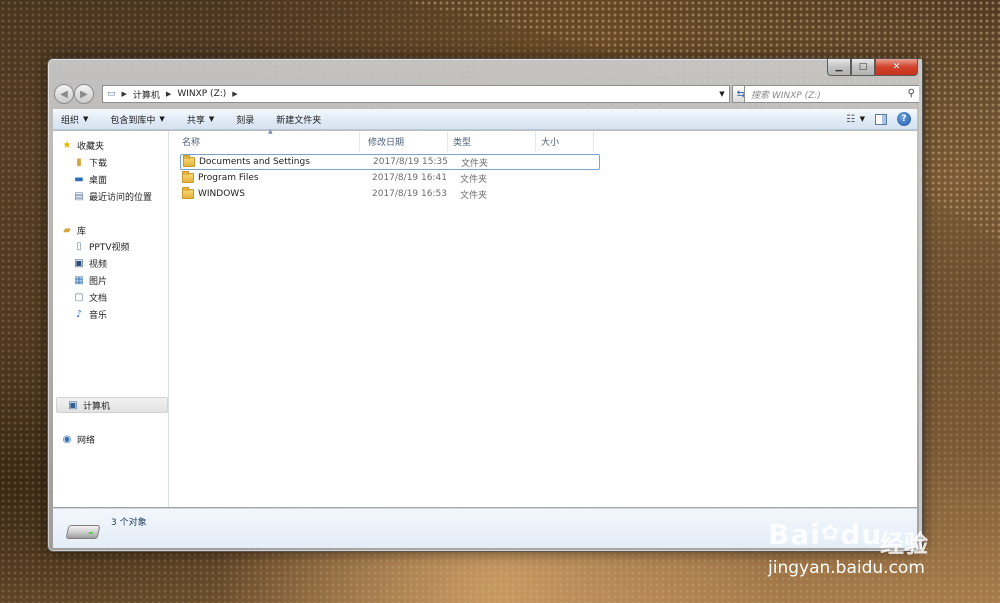  I want to click on sort-ascending-icon: ▲, so click(270, 131).